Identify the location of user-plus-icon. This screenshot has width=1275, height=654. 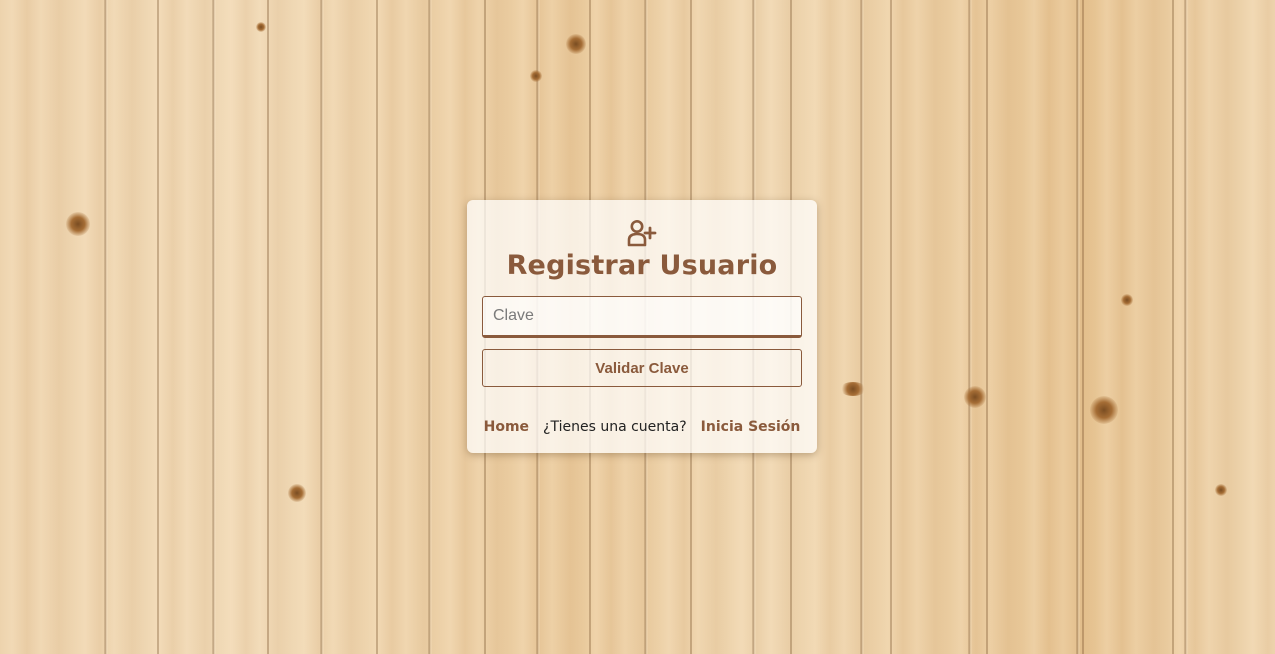
(642, 234).